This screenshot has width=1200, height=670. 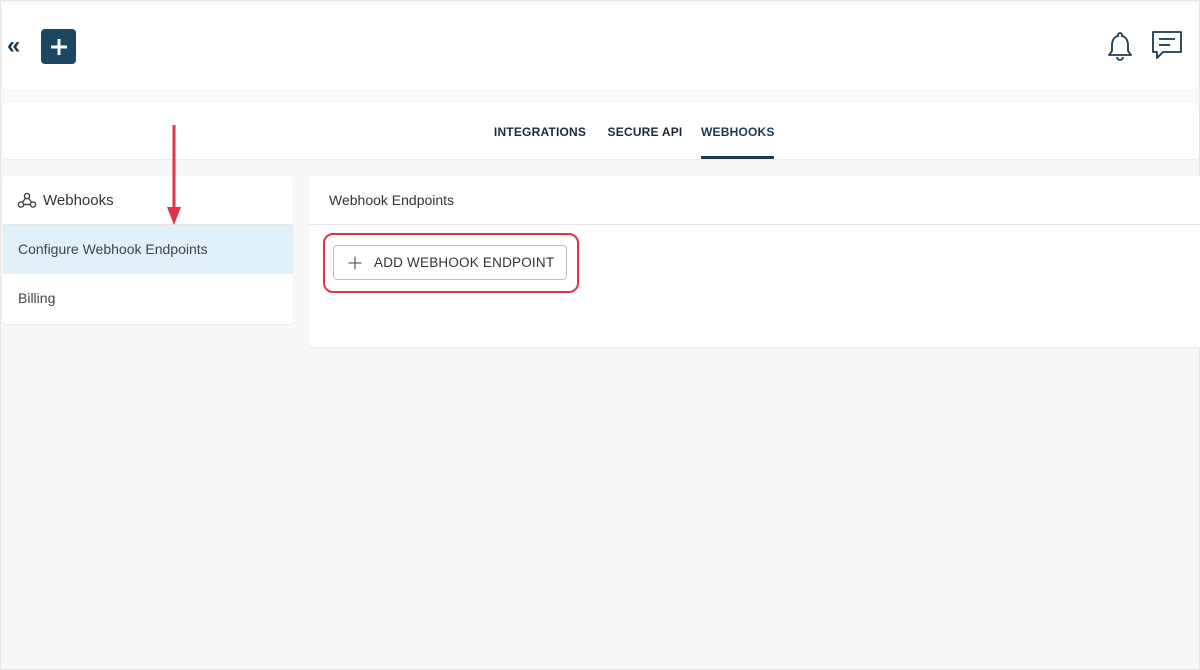 What do you see at coordinates (754, 200) in the screenshot?
I see `card-title: Webhook Endpoints` at bounding box center [754, 200].